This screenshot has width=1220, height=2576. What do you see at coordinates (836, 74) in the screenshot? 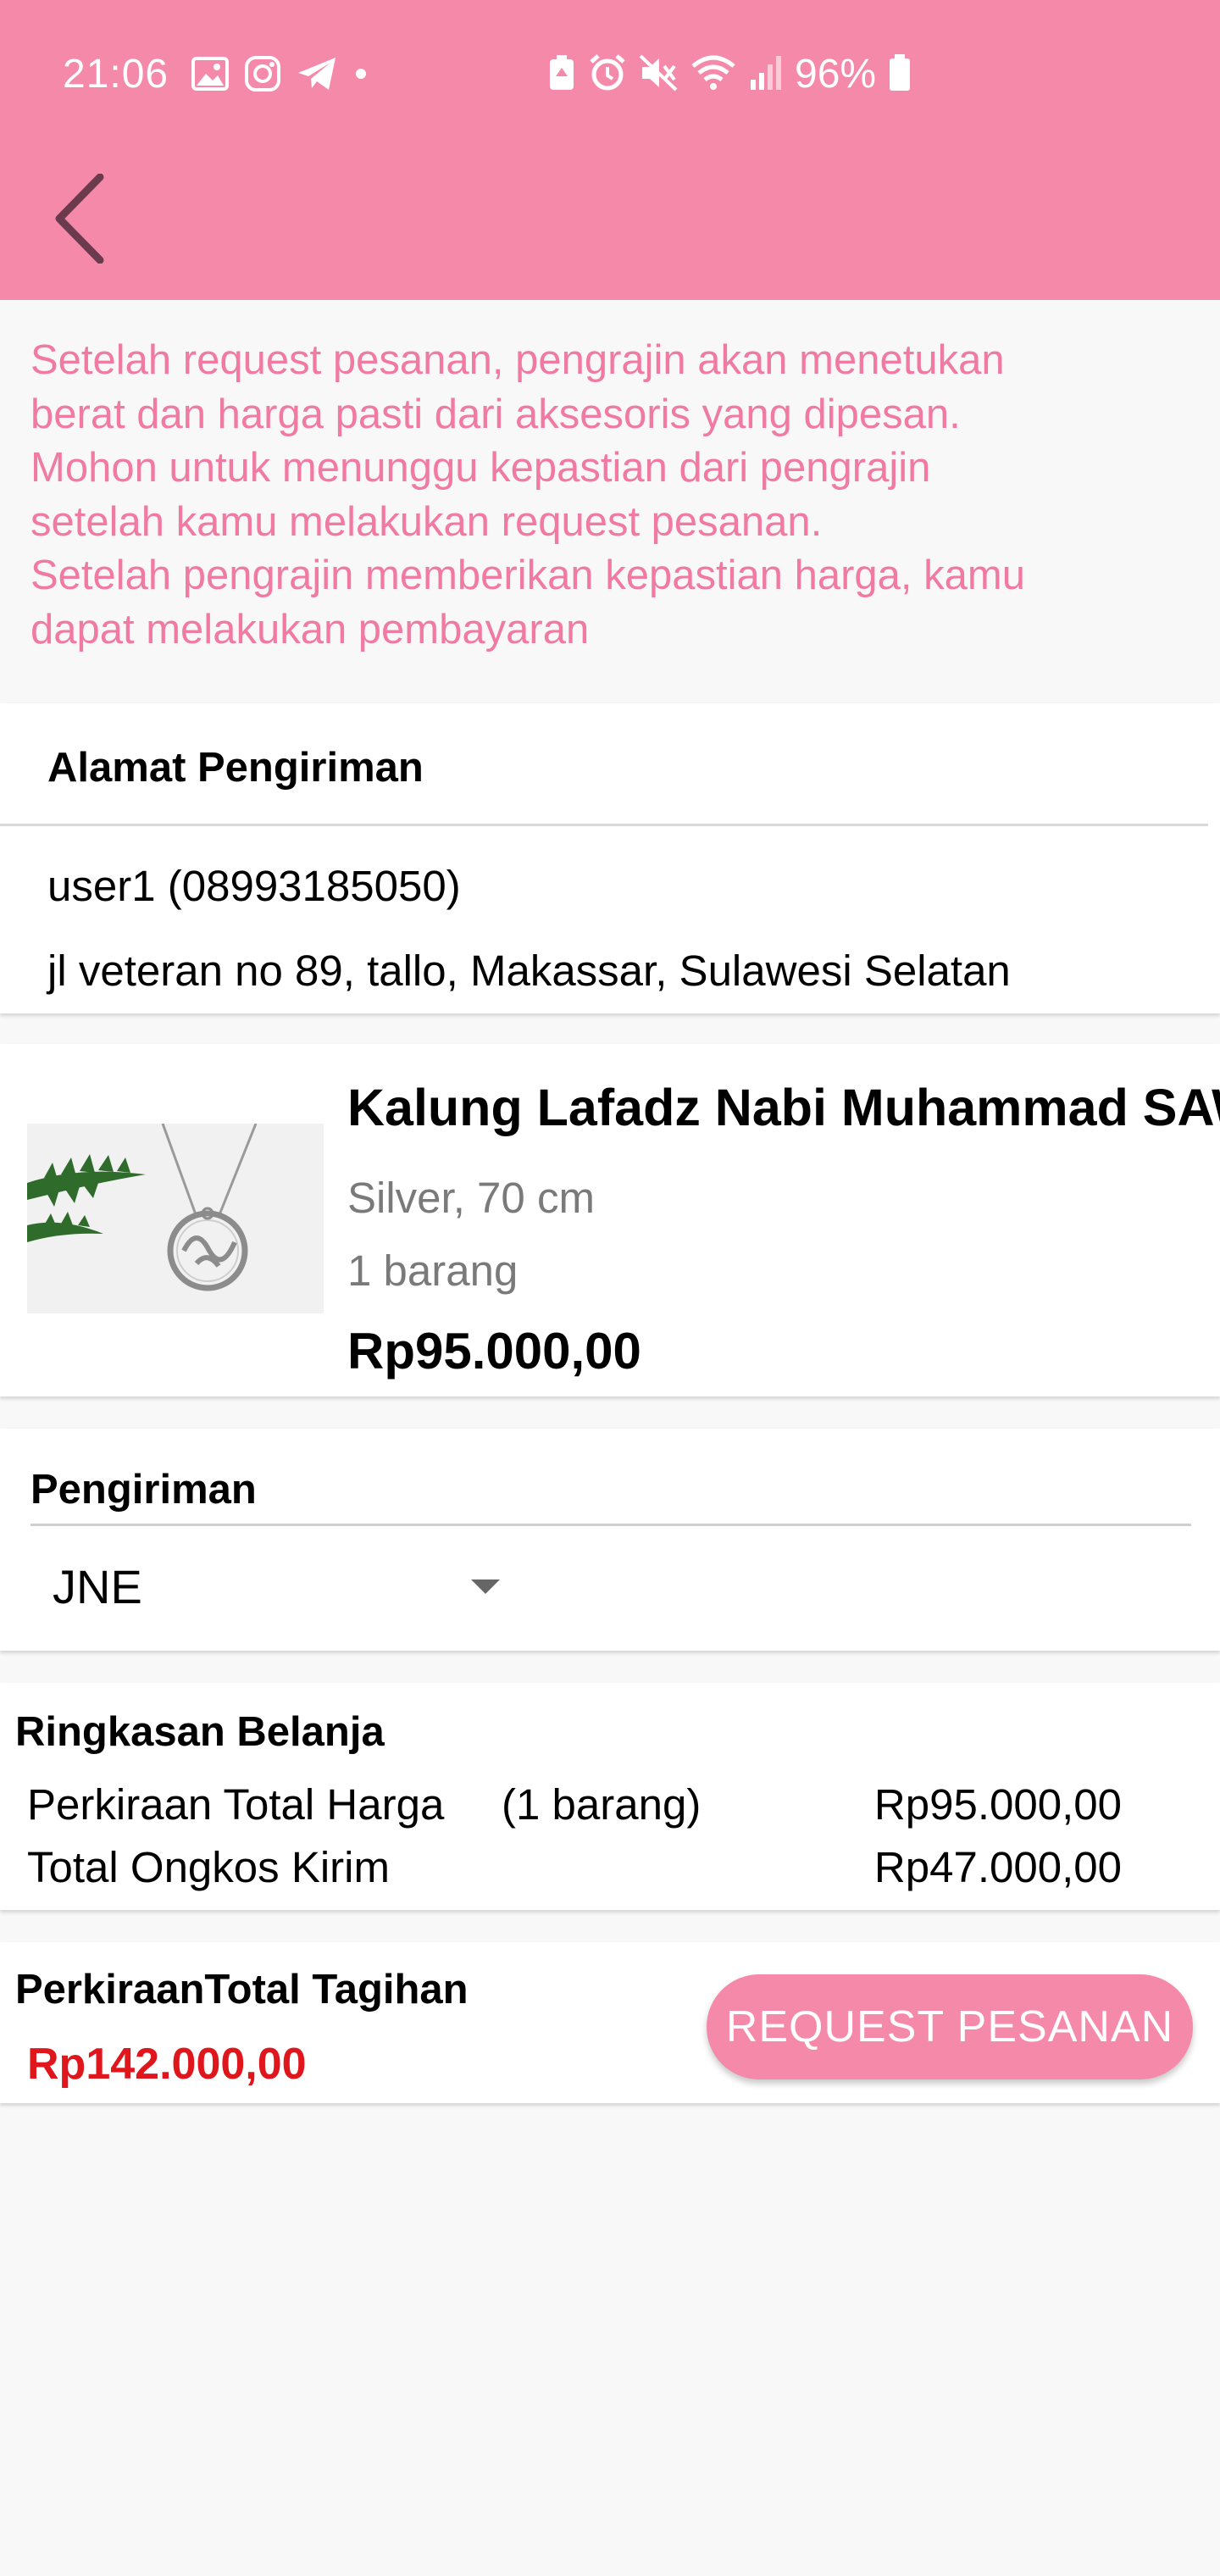
I see `battery-level: 96%` at bounding box center [836, 74].